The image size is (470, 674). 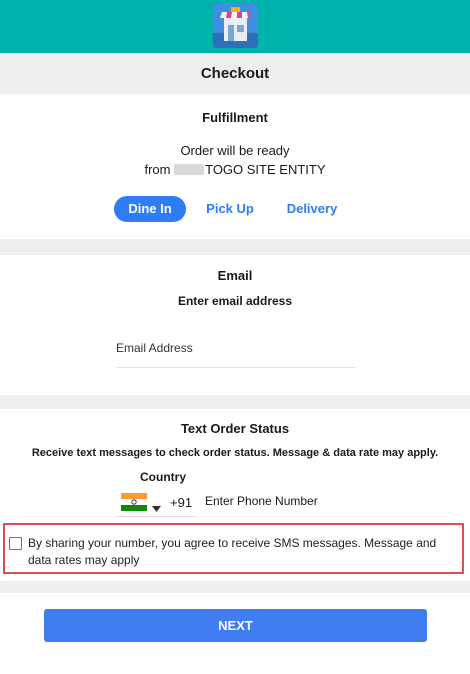 I want to click on from-prefix: from, so click(x=157, y=169).